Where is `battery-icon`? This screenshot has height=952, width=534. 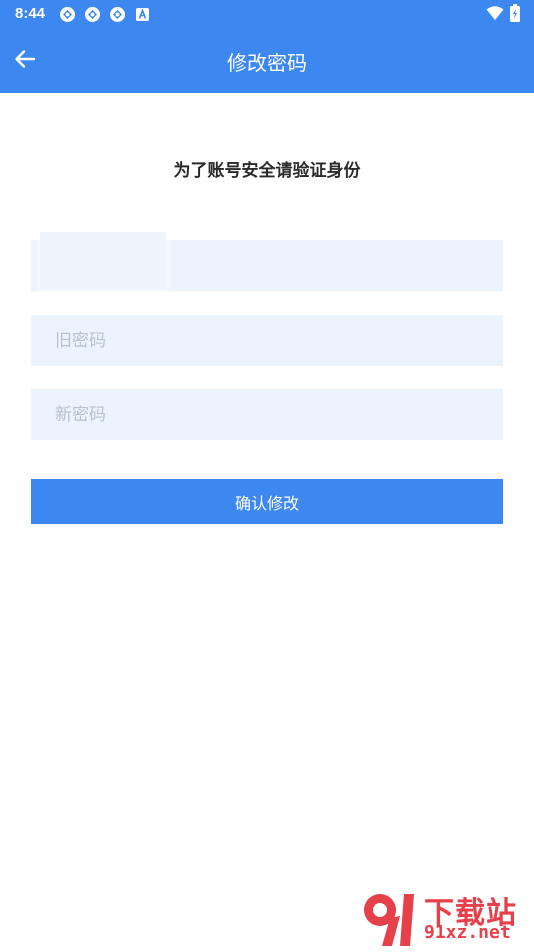 battery-icon is located at coordinates (515, 15).